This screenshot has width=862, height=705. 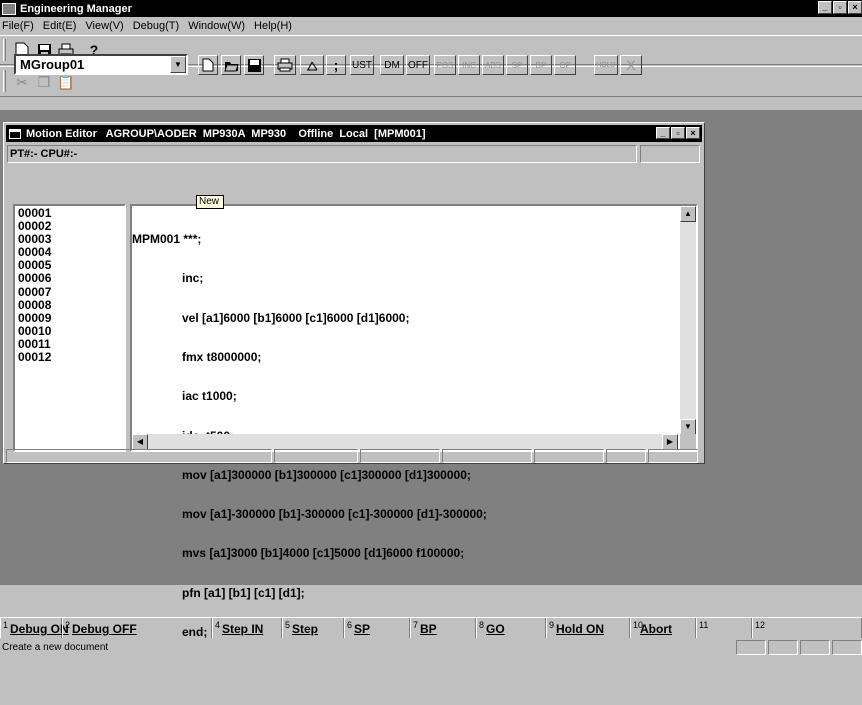 I want to click on menu-view: View(V), so click(x=104, y=26).